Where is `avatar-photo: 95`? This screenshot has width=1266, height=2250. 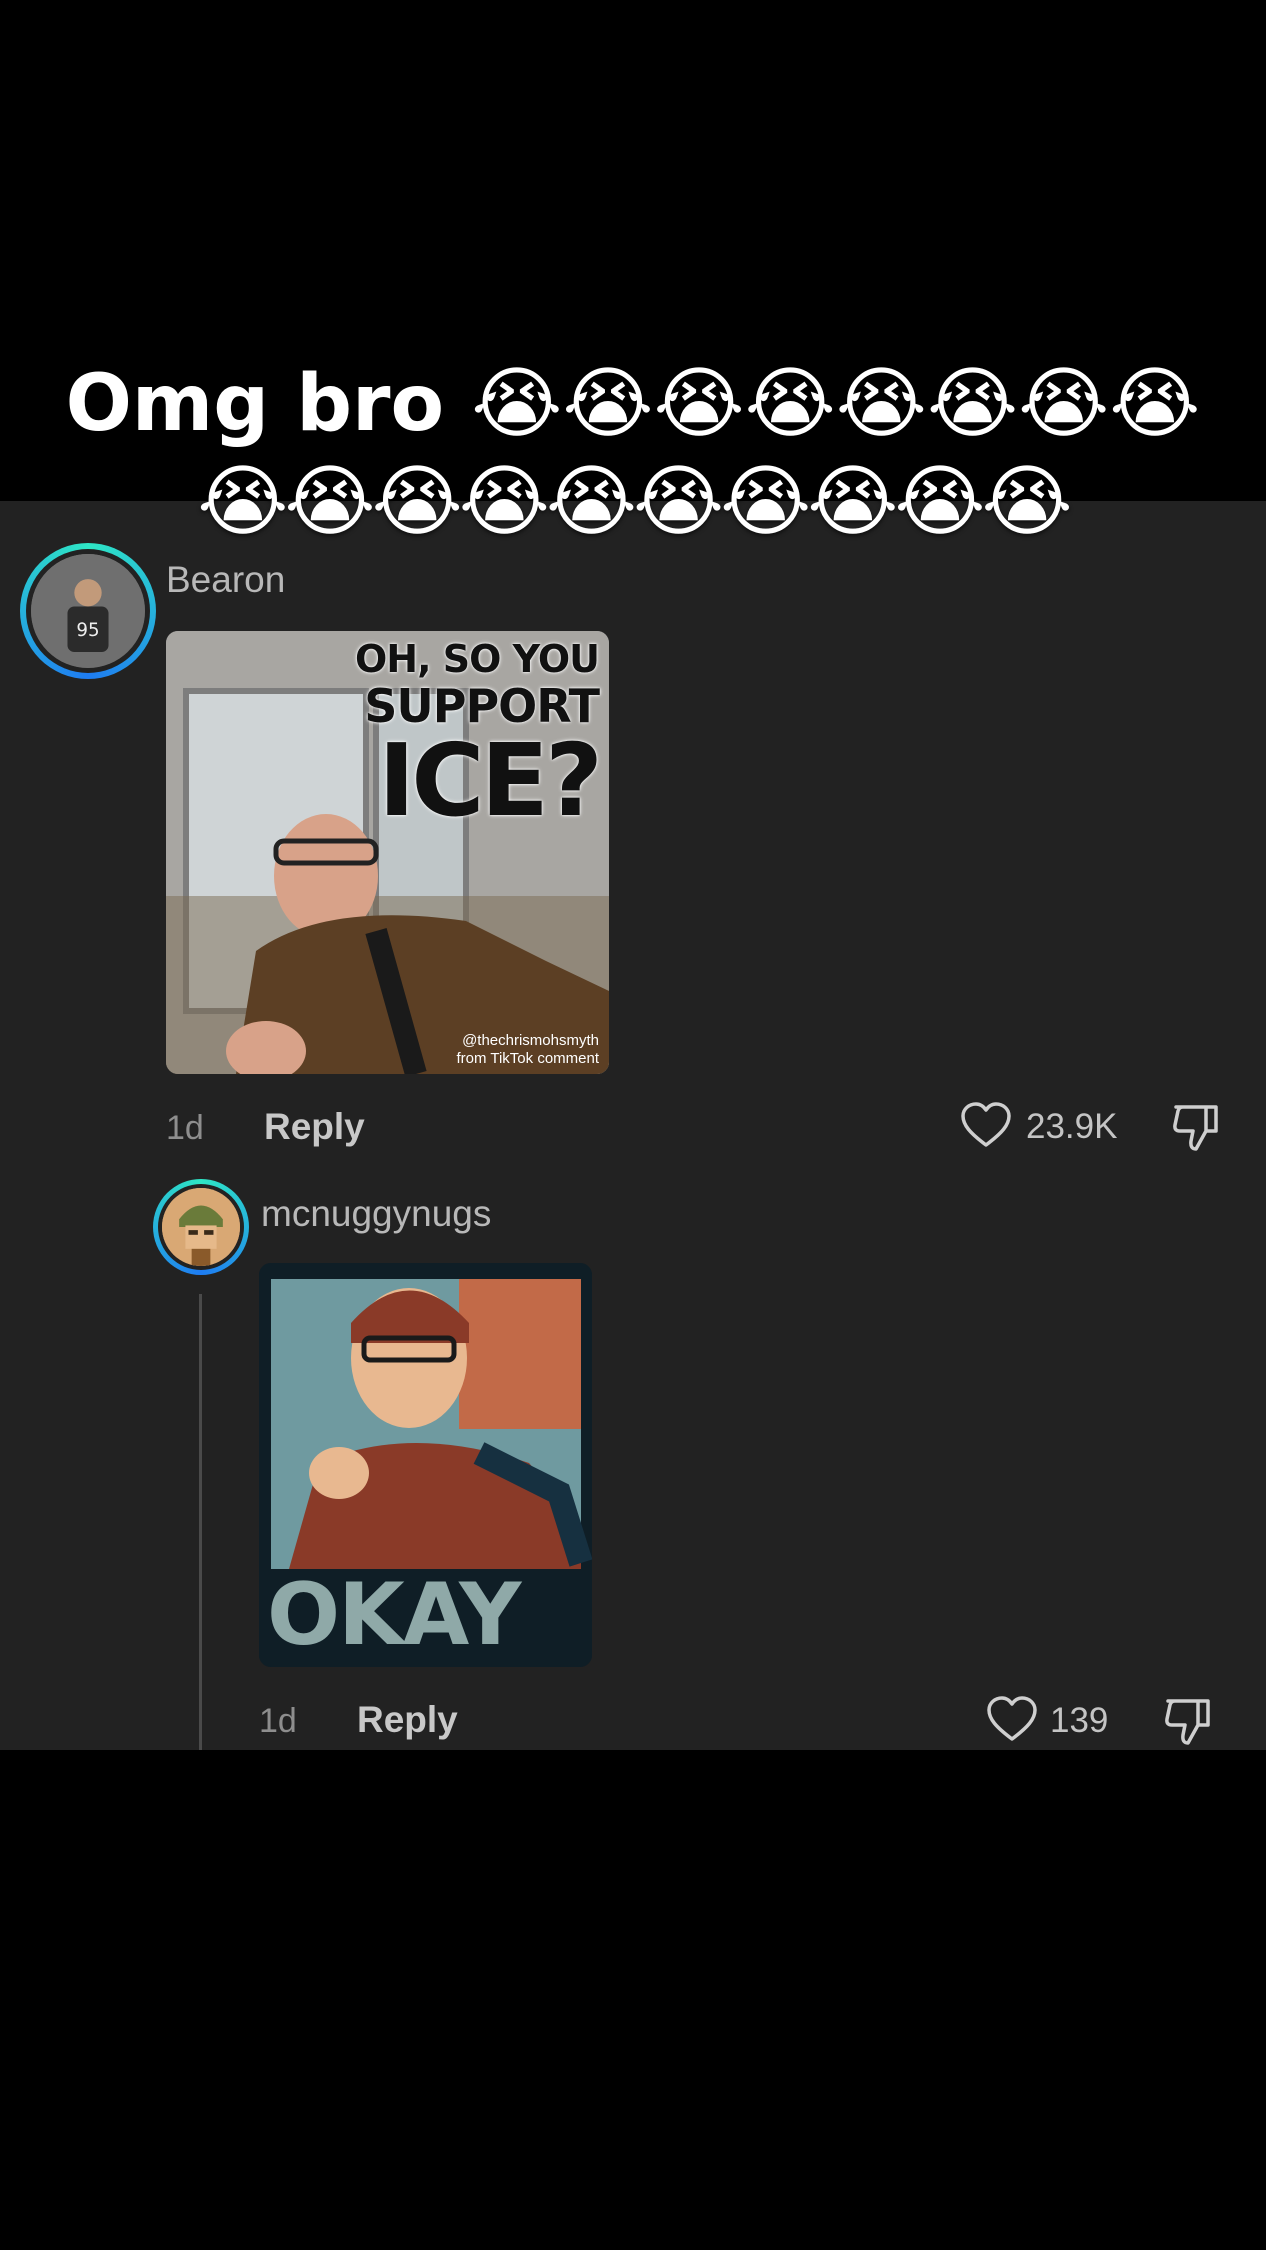 avatar-photo: 95 is located at coordinates (88, 611).